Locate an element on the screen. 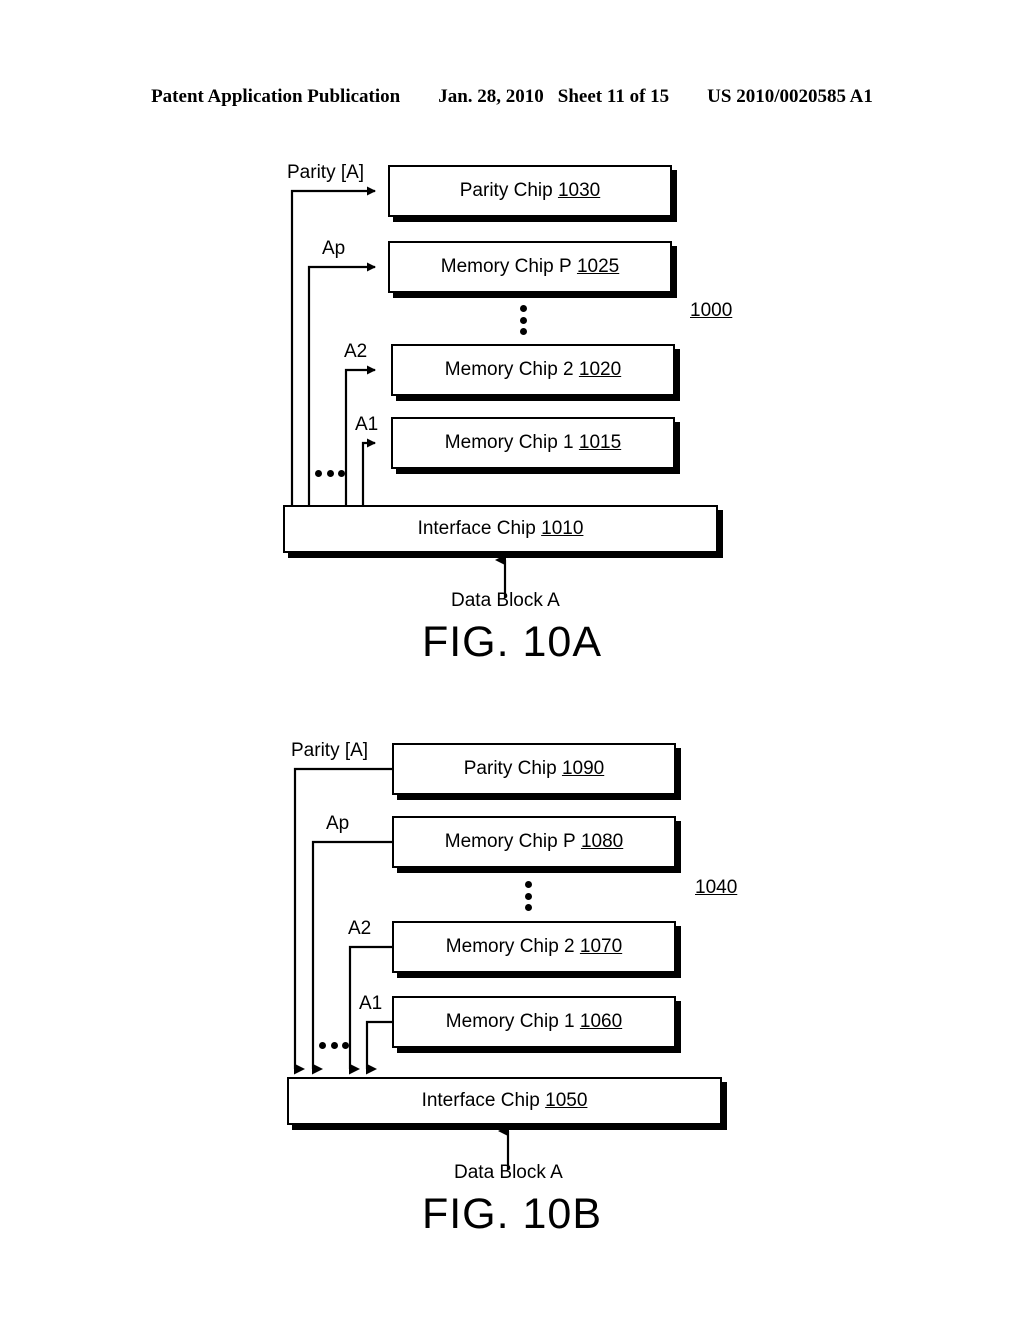 This screenshot has height=1320, width=1024. chip-label-interface: Interface Chip 1010 is located at coordinates (500, 528).